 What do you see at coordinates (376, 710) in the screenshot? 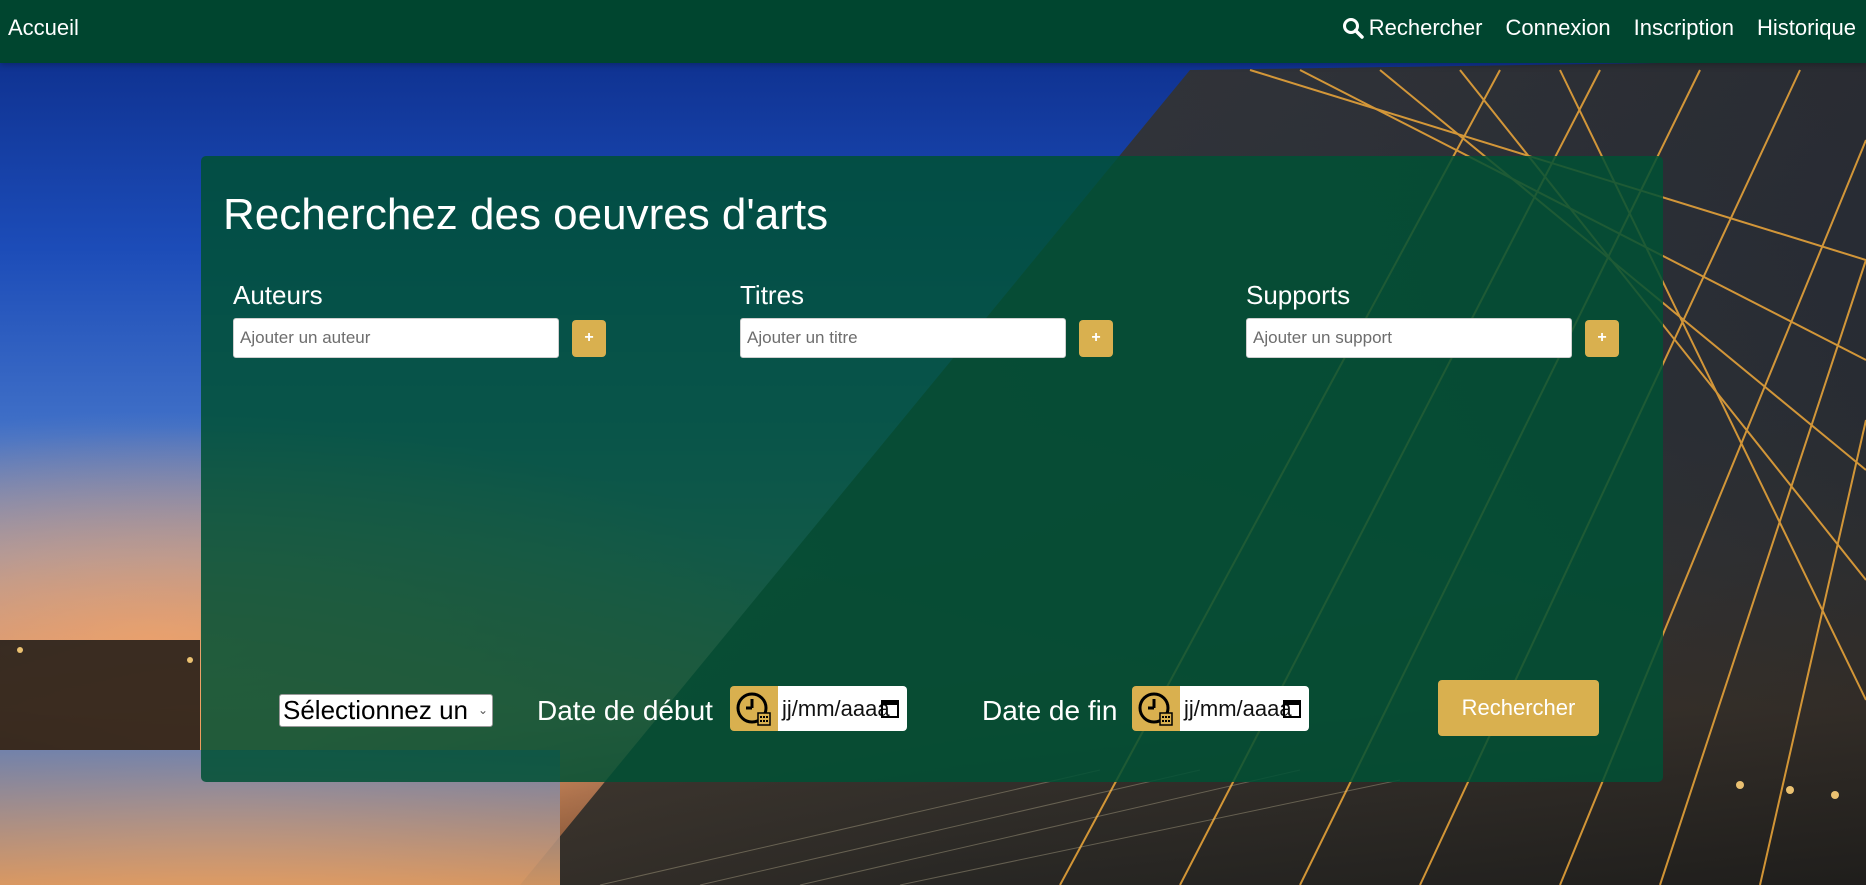
I see `category-select-value: Sélectionnez un` at bounding box center [376, 710].